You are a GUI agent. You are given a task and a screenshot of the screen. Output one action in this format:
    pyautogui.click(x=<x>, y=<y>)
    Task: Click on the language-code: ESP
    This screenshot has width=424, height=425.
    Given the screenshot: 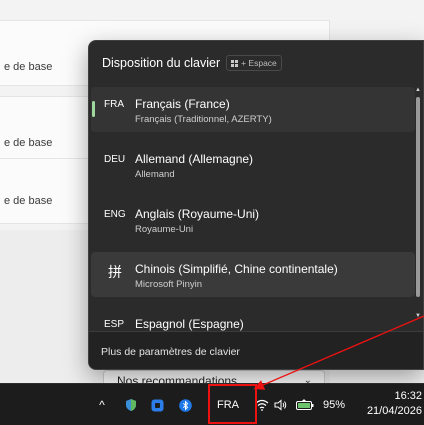 What is the action you would take?
    pyautogui.click(x=114, y=324)
    